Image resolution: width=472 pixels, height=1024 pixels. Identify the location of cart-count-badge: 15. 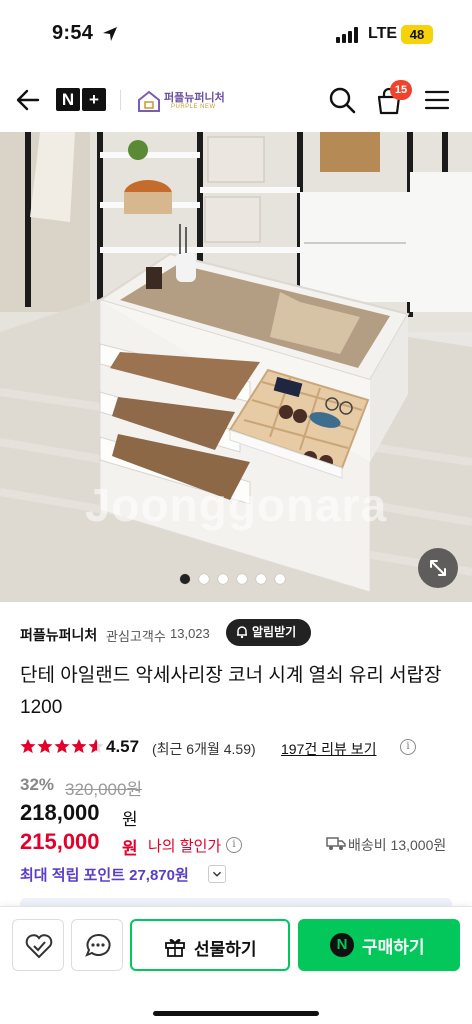
(401, 90).